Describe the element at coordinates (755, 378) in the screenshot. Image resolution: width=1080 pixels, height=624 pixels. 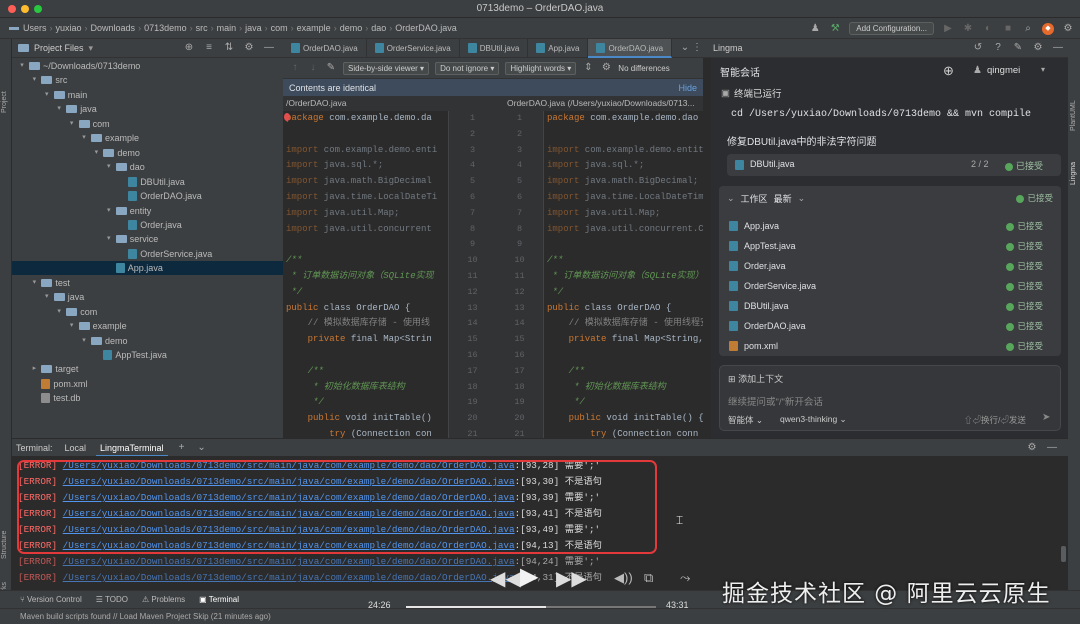
I see `add-context-button: ⊞ 添加上下文` at that location.